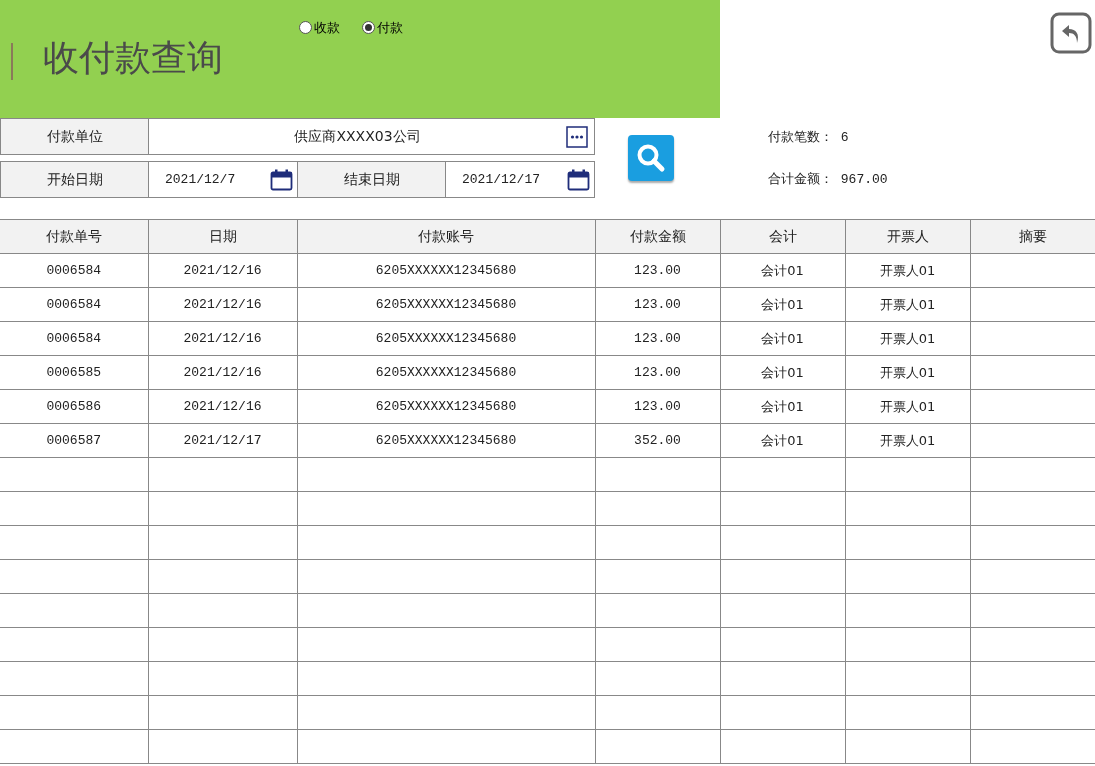  Describe the element at coordinates (133, 58) in the screenshot. I see `page-title: 收付款查询` at that location.